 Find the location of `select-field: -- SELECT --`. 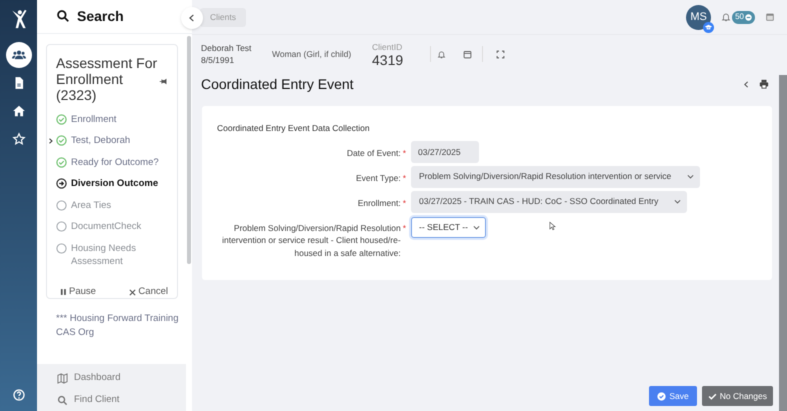

select-field: -- SELECT -- is located at coordinates (448, 227).